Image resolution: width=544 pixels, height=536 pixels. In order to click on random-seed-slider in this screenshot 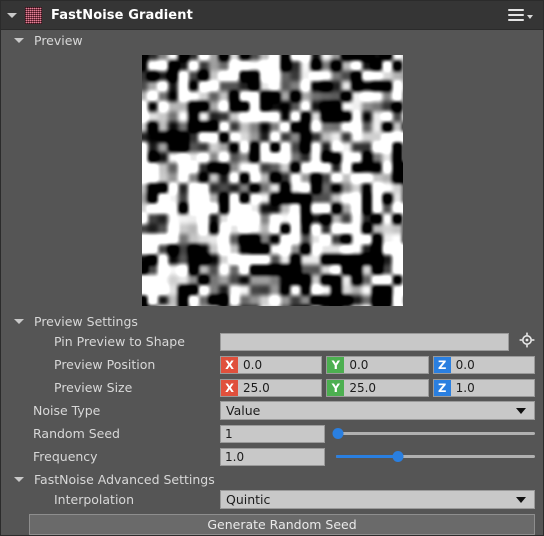, I will do `click(433, 434)`.